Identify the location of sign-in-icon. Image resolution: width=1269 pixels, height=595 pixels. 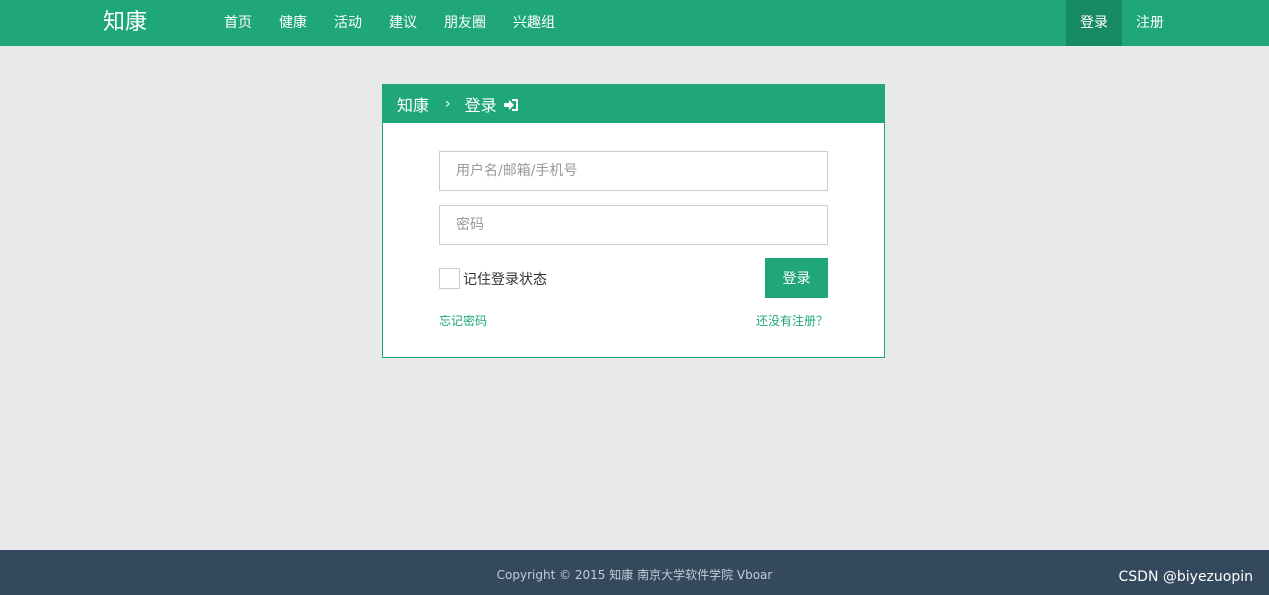
(511, 104).